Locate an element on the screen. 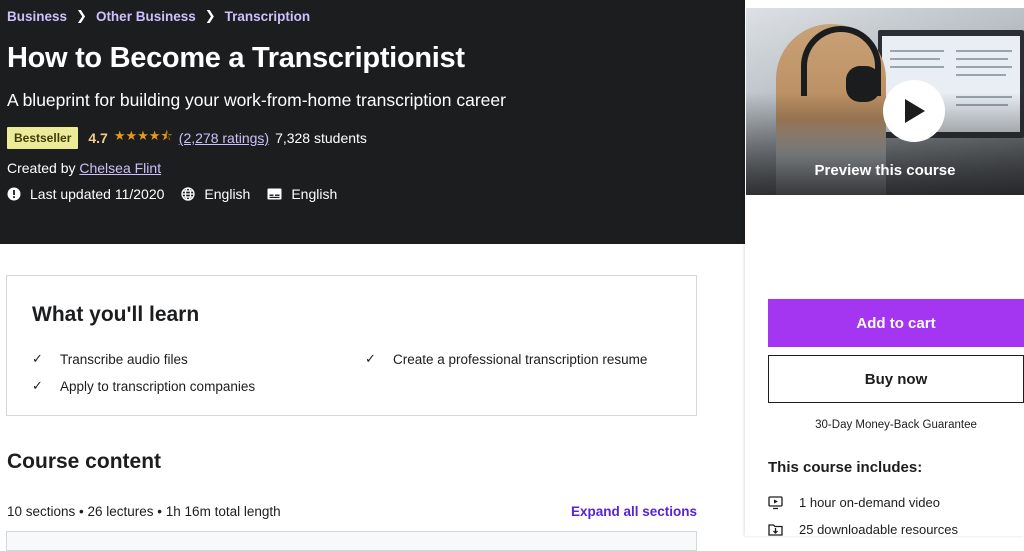 This screenshot has width=1024, height=551. money-back-guarantee: 30-Day Money-Back Guarantee is located at coordinates (896, 425).